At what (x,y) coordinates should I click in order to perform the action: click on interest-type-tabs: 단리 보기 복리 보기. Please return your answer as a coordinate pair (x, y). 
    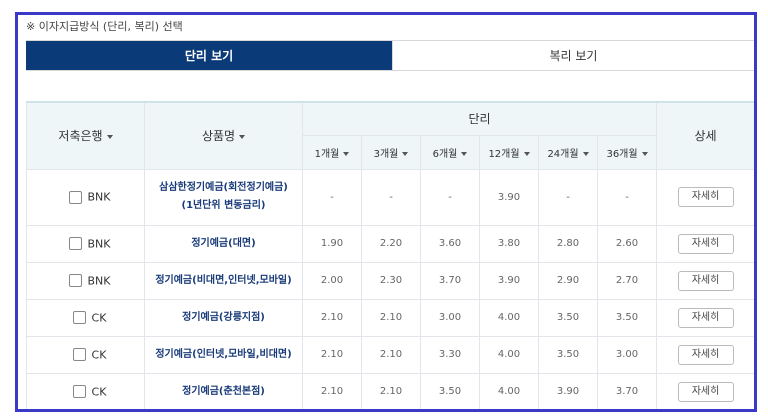
    Looking at the image, I should click on (390, 55).